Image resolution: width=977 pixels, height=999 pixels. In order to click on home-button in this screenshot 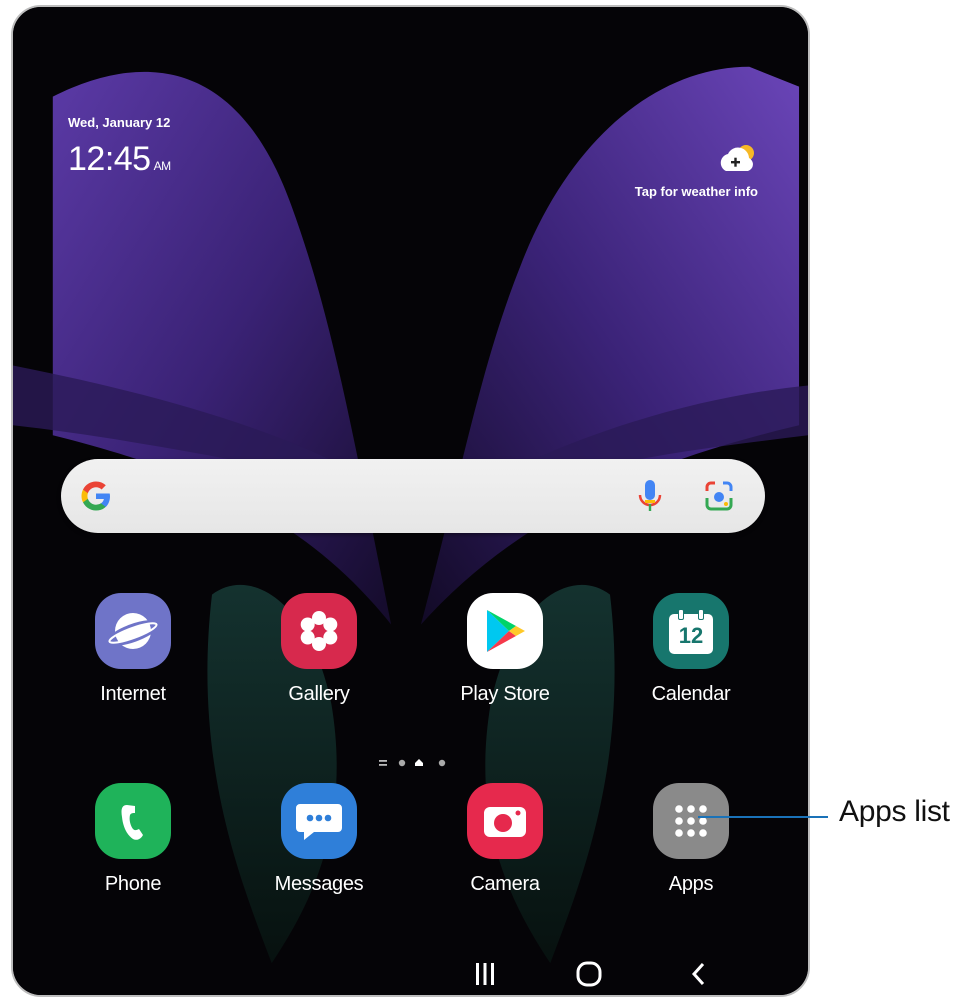, I will do `click(589, 974)`.